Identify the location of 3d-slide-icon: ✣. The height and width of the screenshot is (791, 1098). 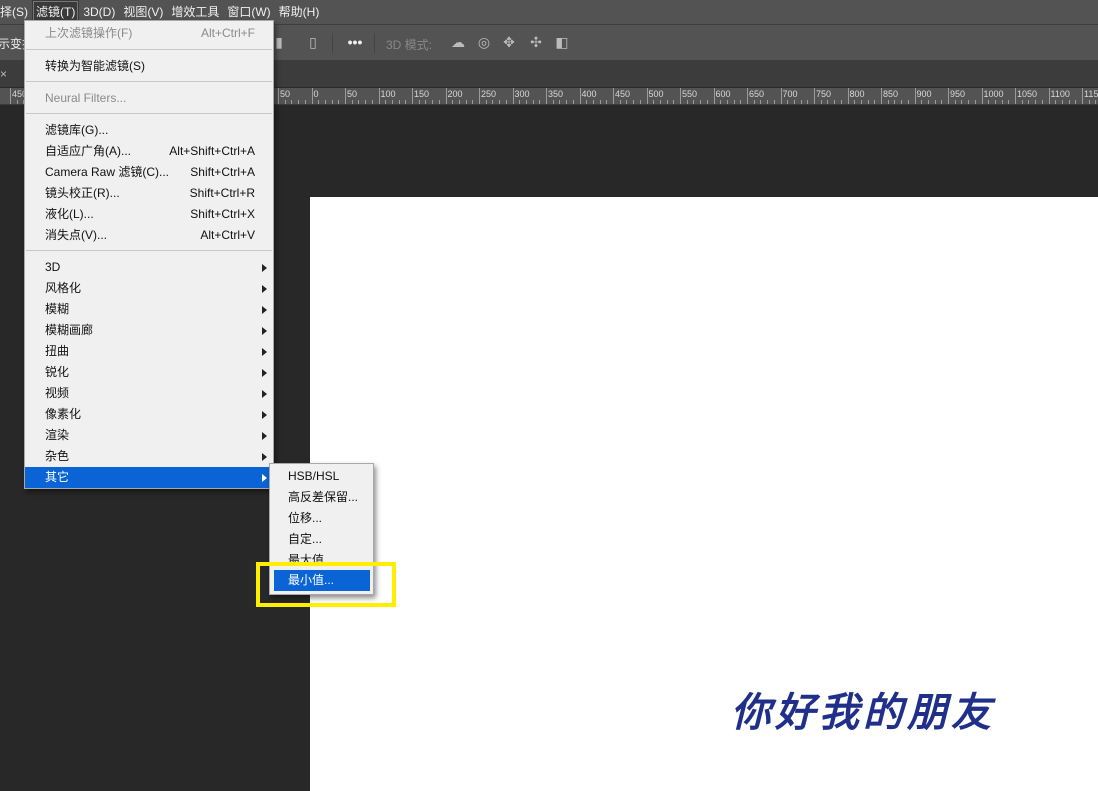
(536, 42).